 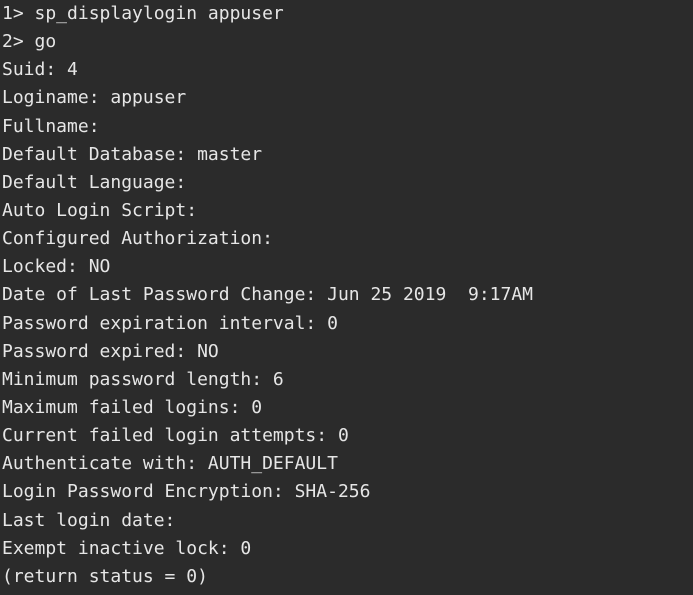 What do you see at coordinates (170, 323) in the screenshot?
I see `output-password-expiration-interval: Password expiration interval: 0` at bounding box center [170, 323].